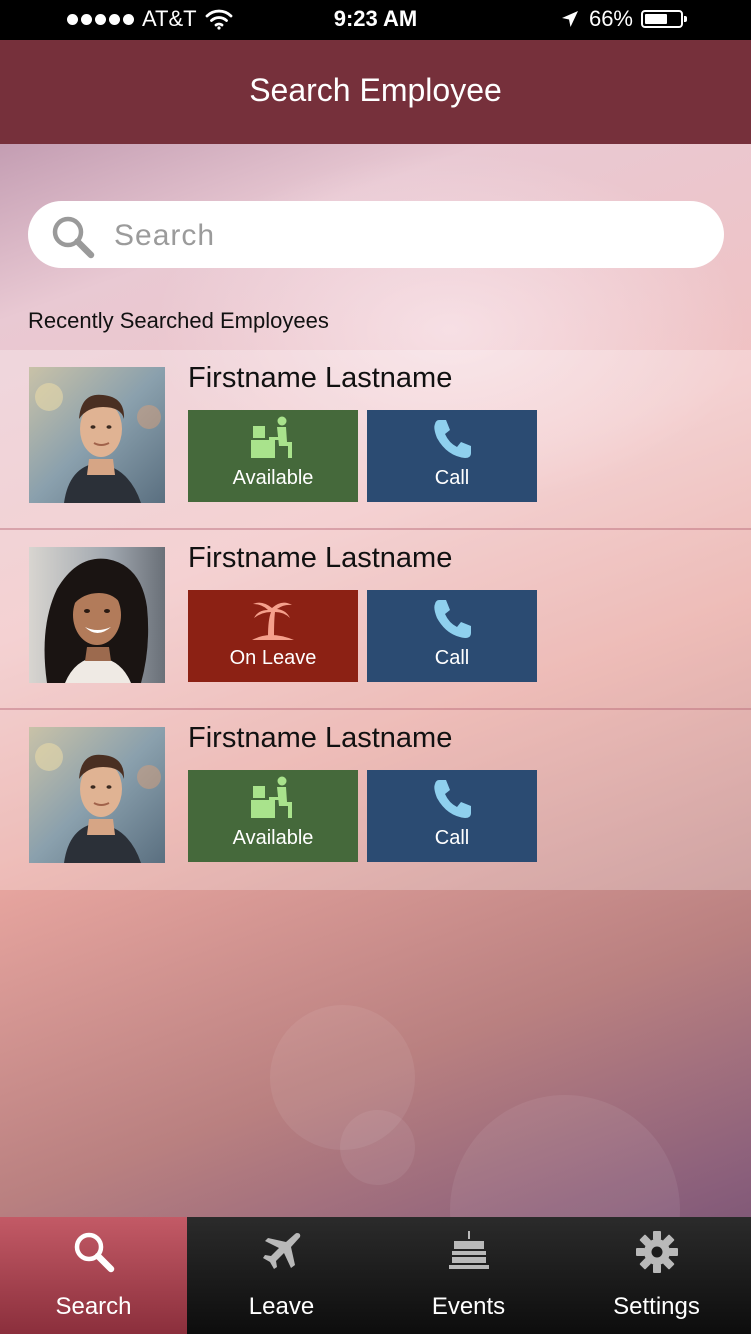 This screenshot has height=1334, width=751. Describe the element at coordinates (404, 236) in the screenshot. I see `search-input` at that location.